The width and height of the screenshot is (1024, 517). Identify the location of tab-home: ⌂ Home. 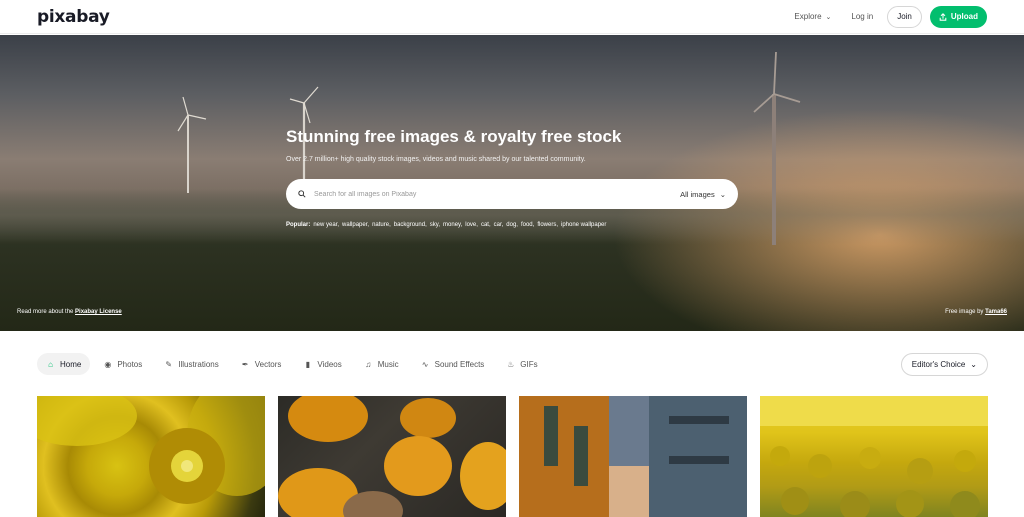
(64, 364).